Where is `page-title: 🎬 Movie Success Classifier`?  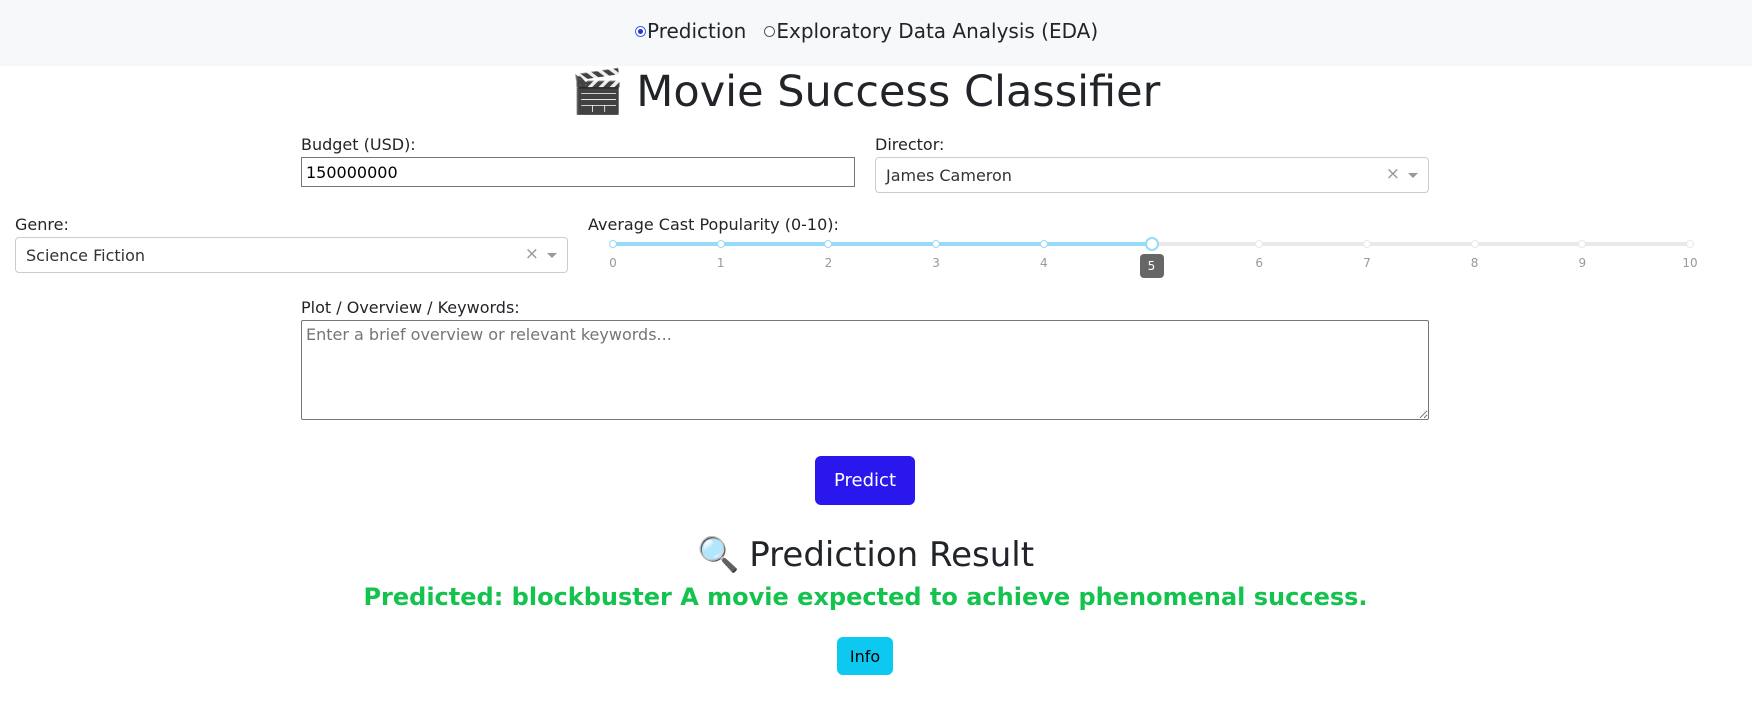
page-title: 🎬 Movie Success Classifier is located at coordinates (865, 92).